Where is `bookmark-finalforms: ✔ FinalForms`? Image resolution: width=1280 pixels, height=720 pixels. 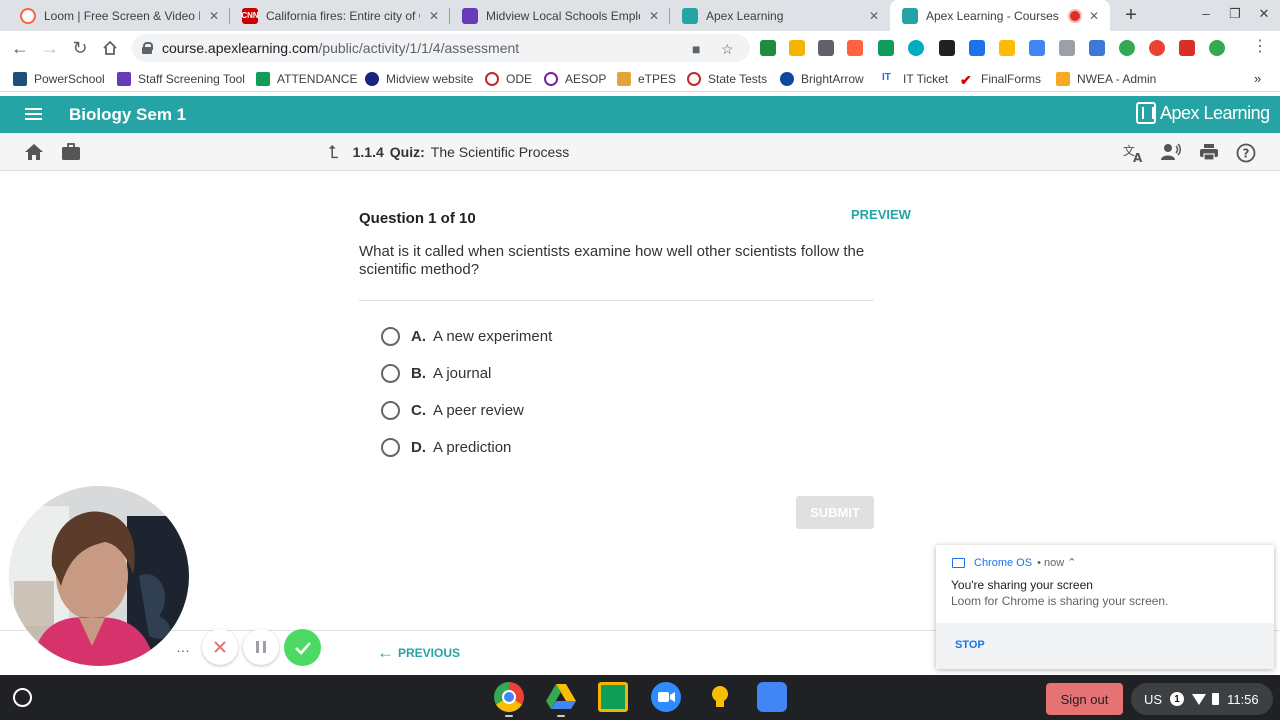 bookmark-finalforms: ✔ FinalForms is located at coordinates (1001, 79).